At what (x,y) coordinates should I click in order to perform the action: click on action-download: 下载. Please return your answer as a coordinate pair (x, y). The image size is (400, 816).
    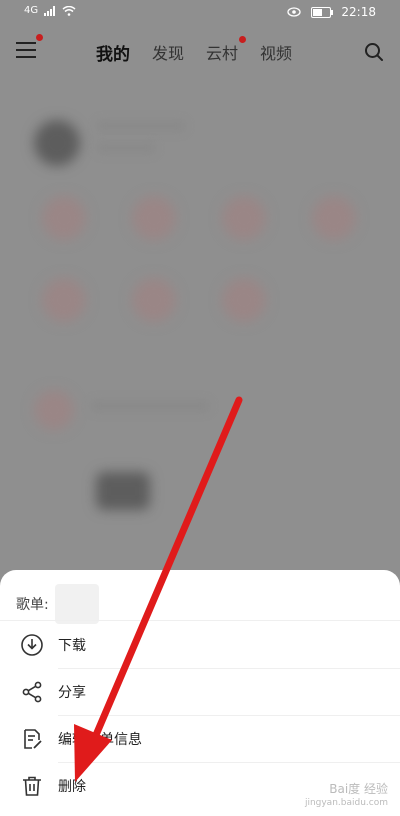
    Looking at the image, I should click on (200, 645).